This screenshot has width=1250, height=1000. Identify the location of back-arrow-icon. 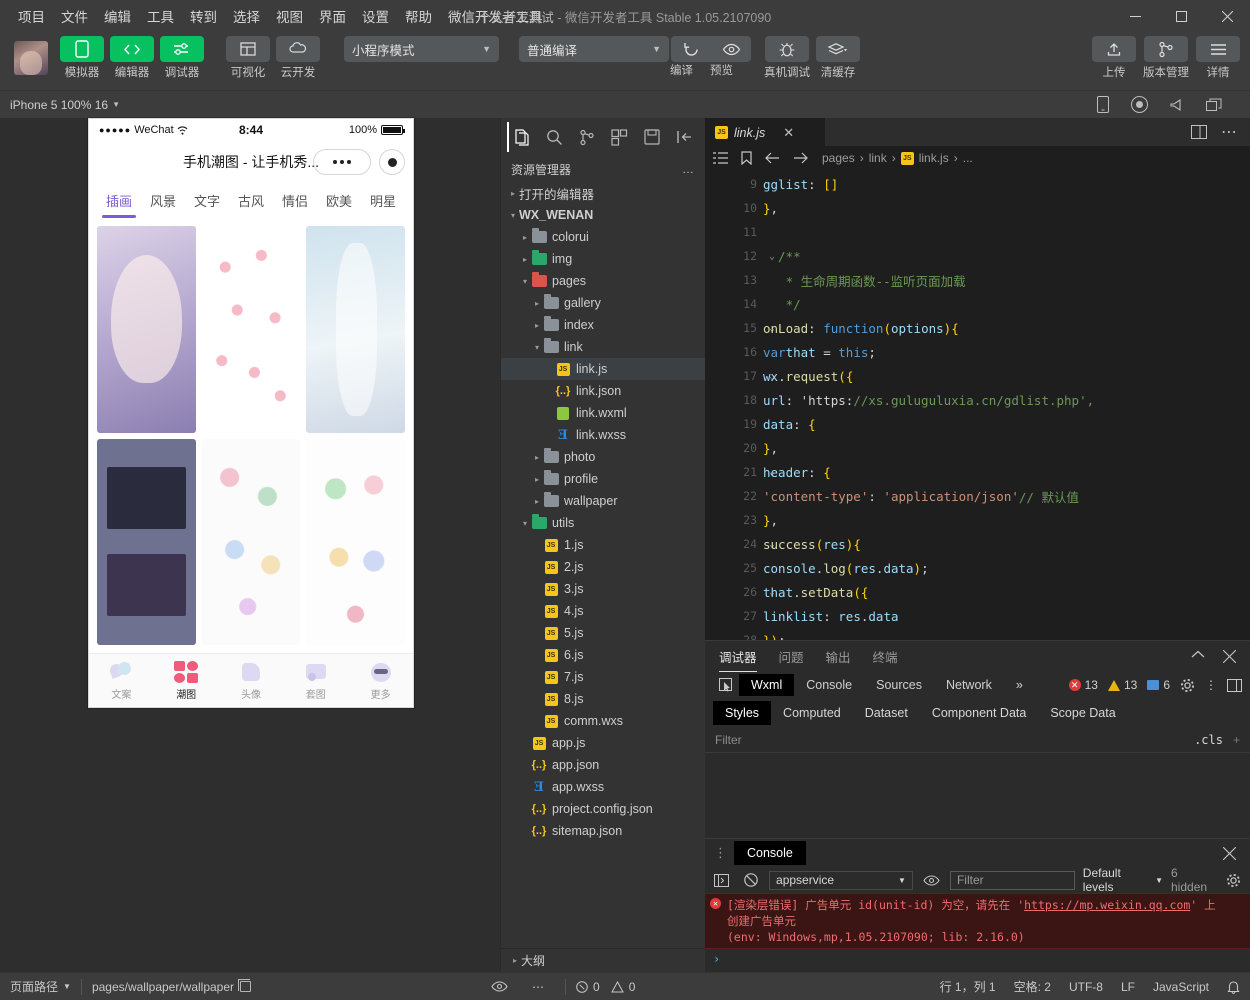
(772, 158).